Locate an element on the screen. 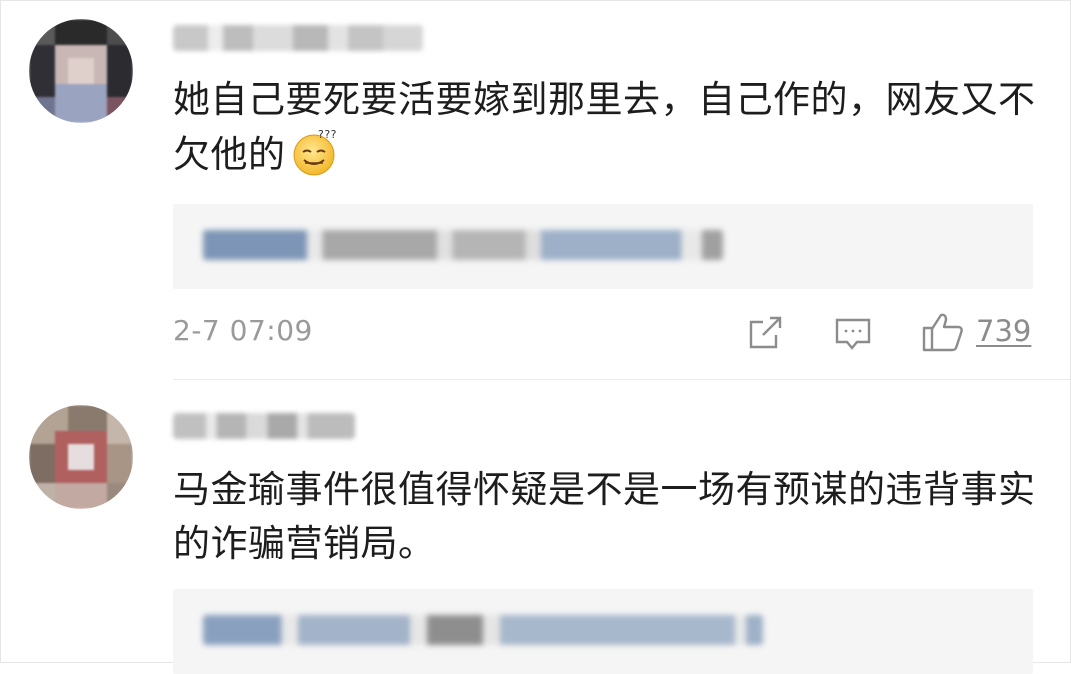 The width and height of the screenshot is (1071, 674). comment-text: 她自己要死要活要嫁到那里去，自己作的，网友又不欠他的 ??? is located at coordinates (608, 127).